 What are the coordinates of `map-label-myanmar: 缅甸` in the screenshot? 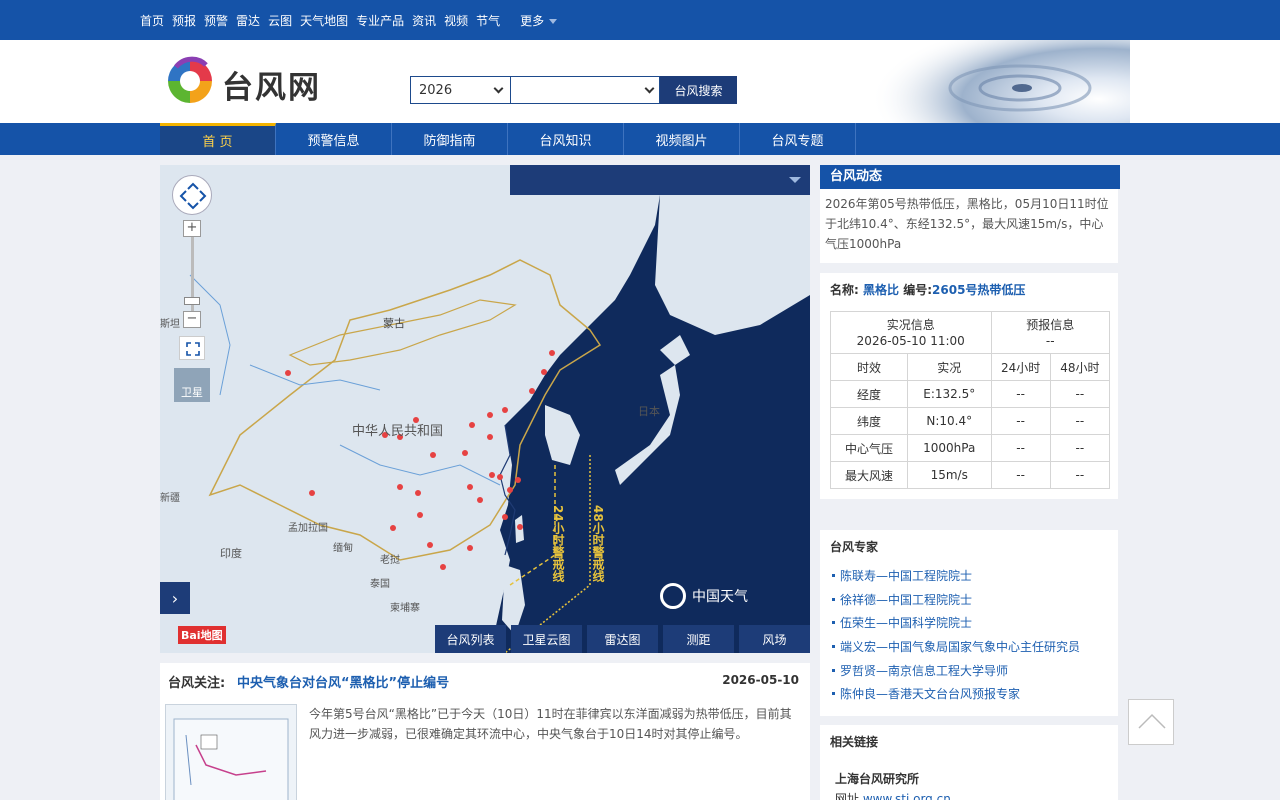 It's located at (343, 547).